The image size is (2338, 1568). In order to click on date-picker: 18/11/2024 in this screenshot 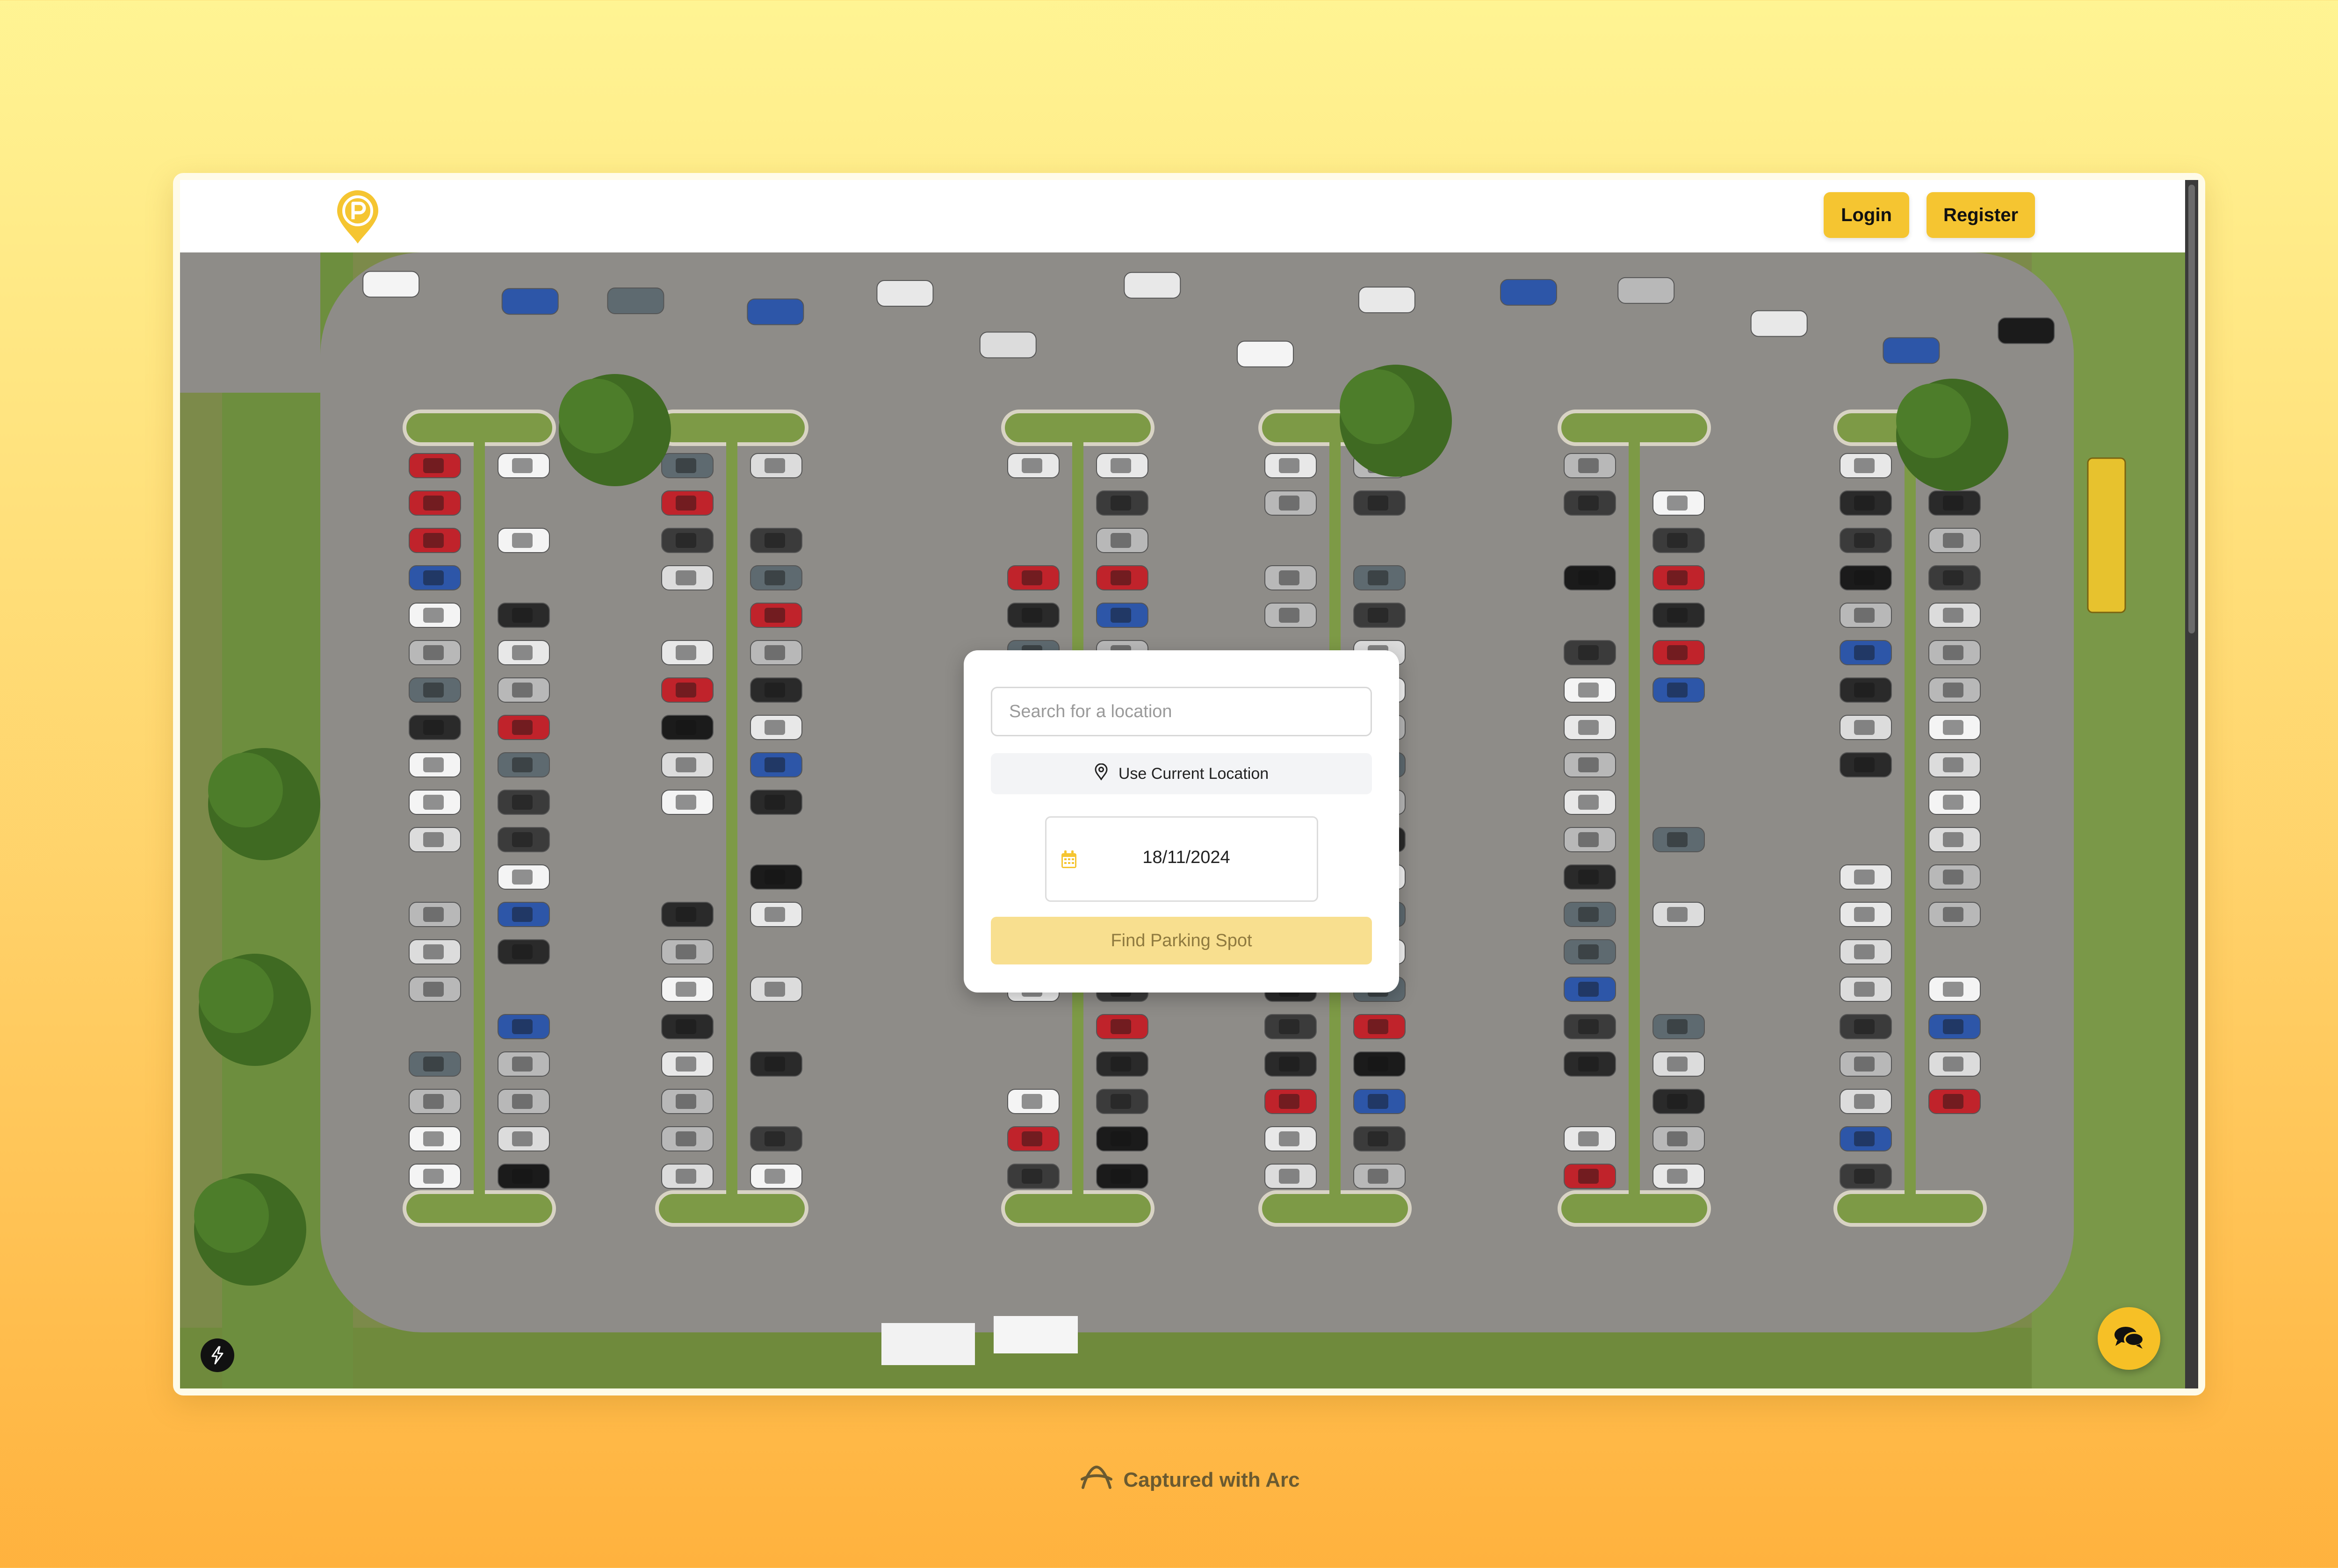, I will do `click(1182, 859)`.